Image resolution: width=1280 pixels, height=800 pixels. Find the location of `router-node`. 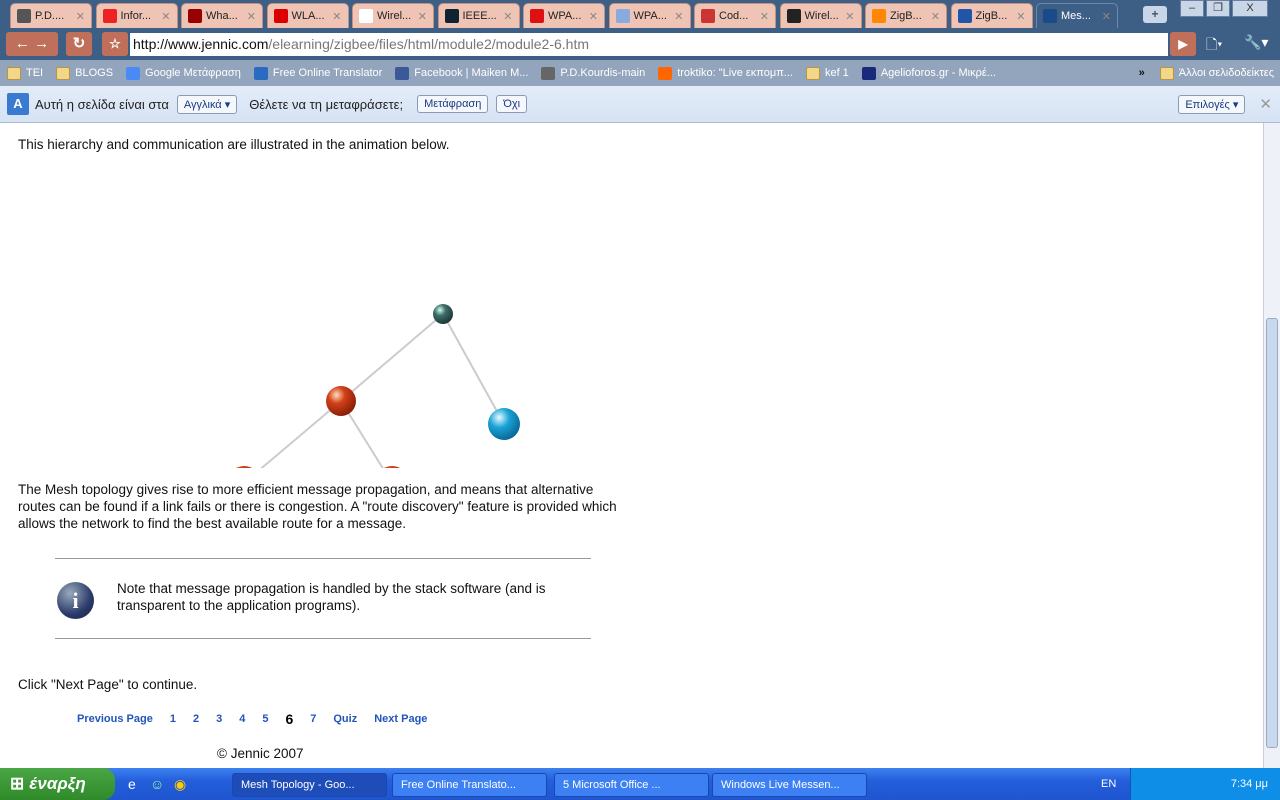

router-node is located at coordinates (341, 401).